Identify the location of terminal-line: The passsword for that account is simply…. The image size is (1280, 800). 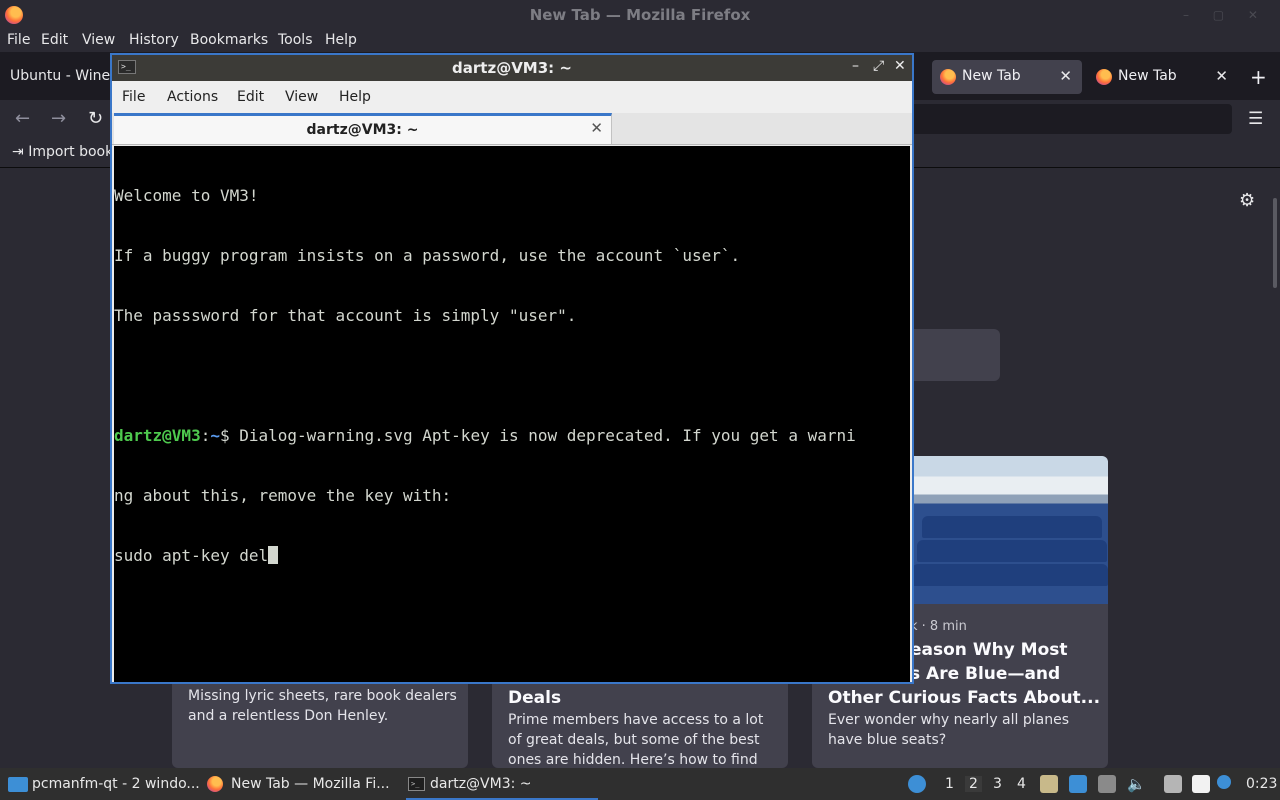
(345, 315).